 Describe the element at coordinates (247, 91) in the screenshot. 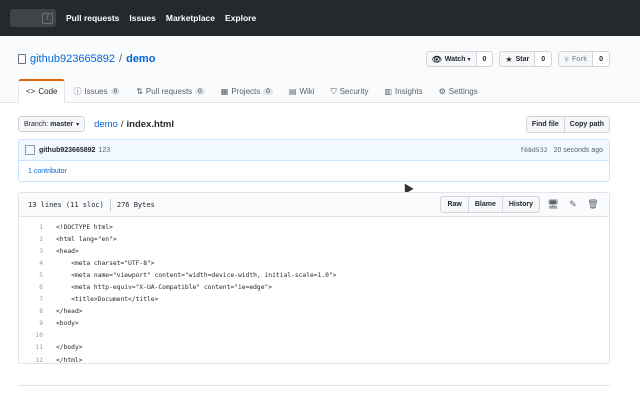

I see `tab-projects: ▦ Projects 0` at that location.